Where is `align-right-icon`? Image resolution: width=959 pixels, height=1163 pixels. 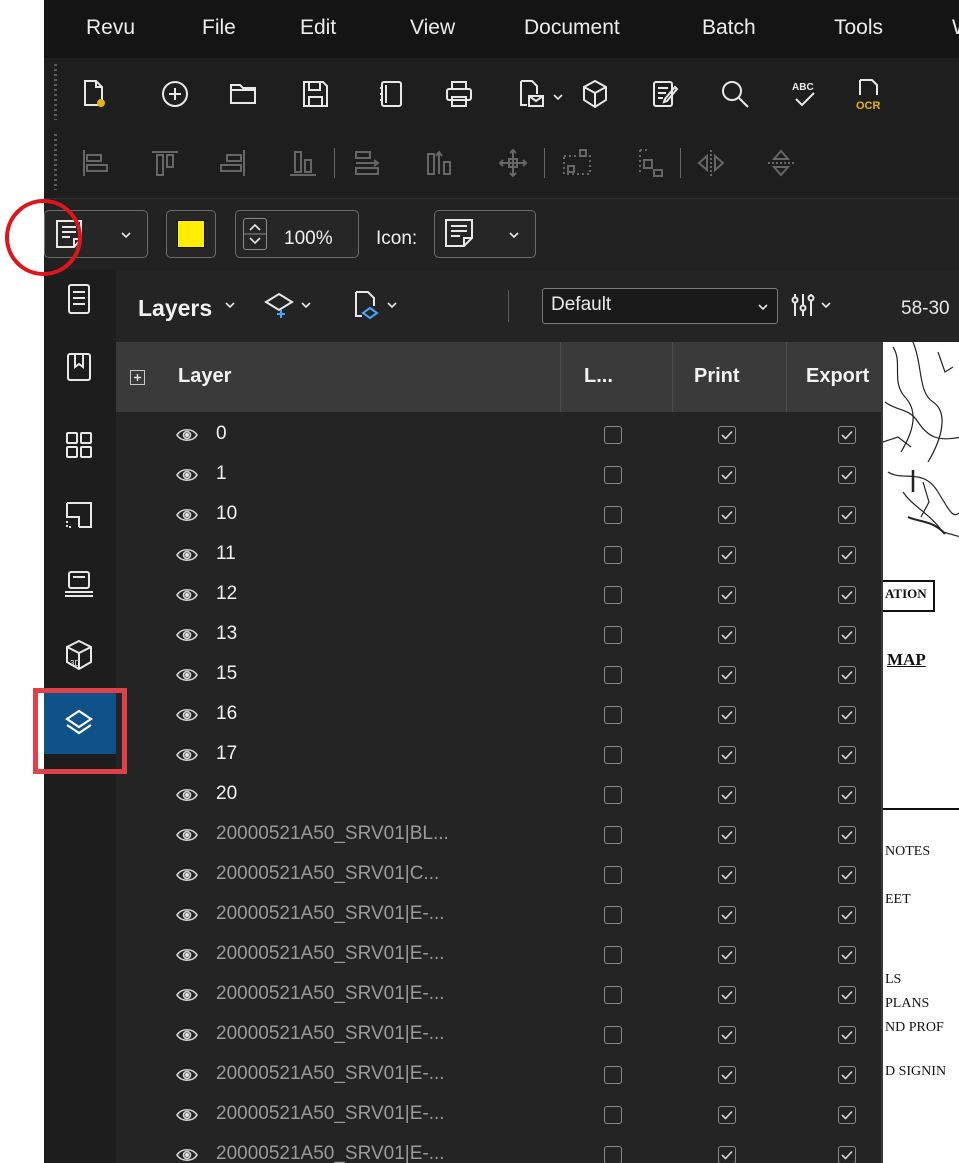
align-right-icon is located at coordinates (233, 163).